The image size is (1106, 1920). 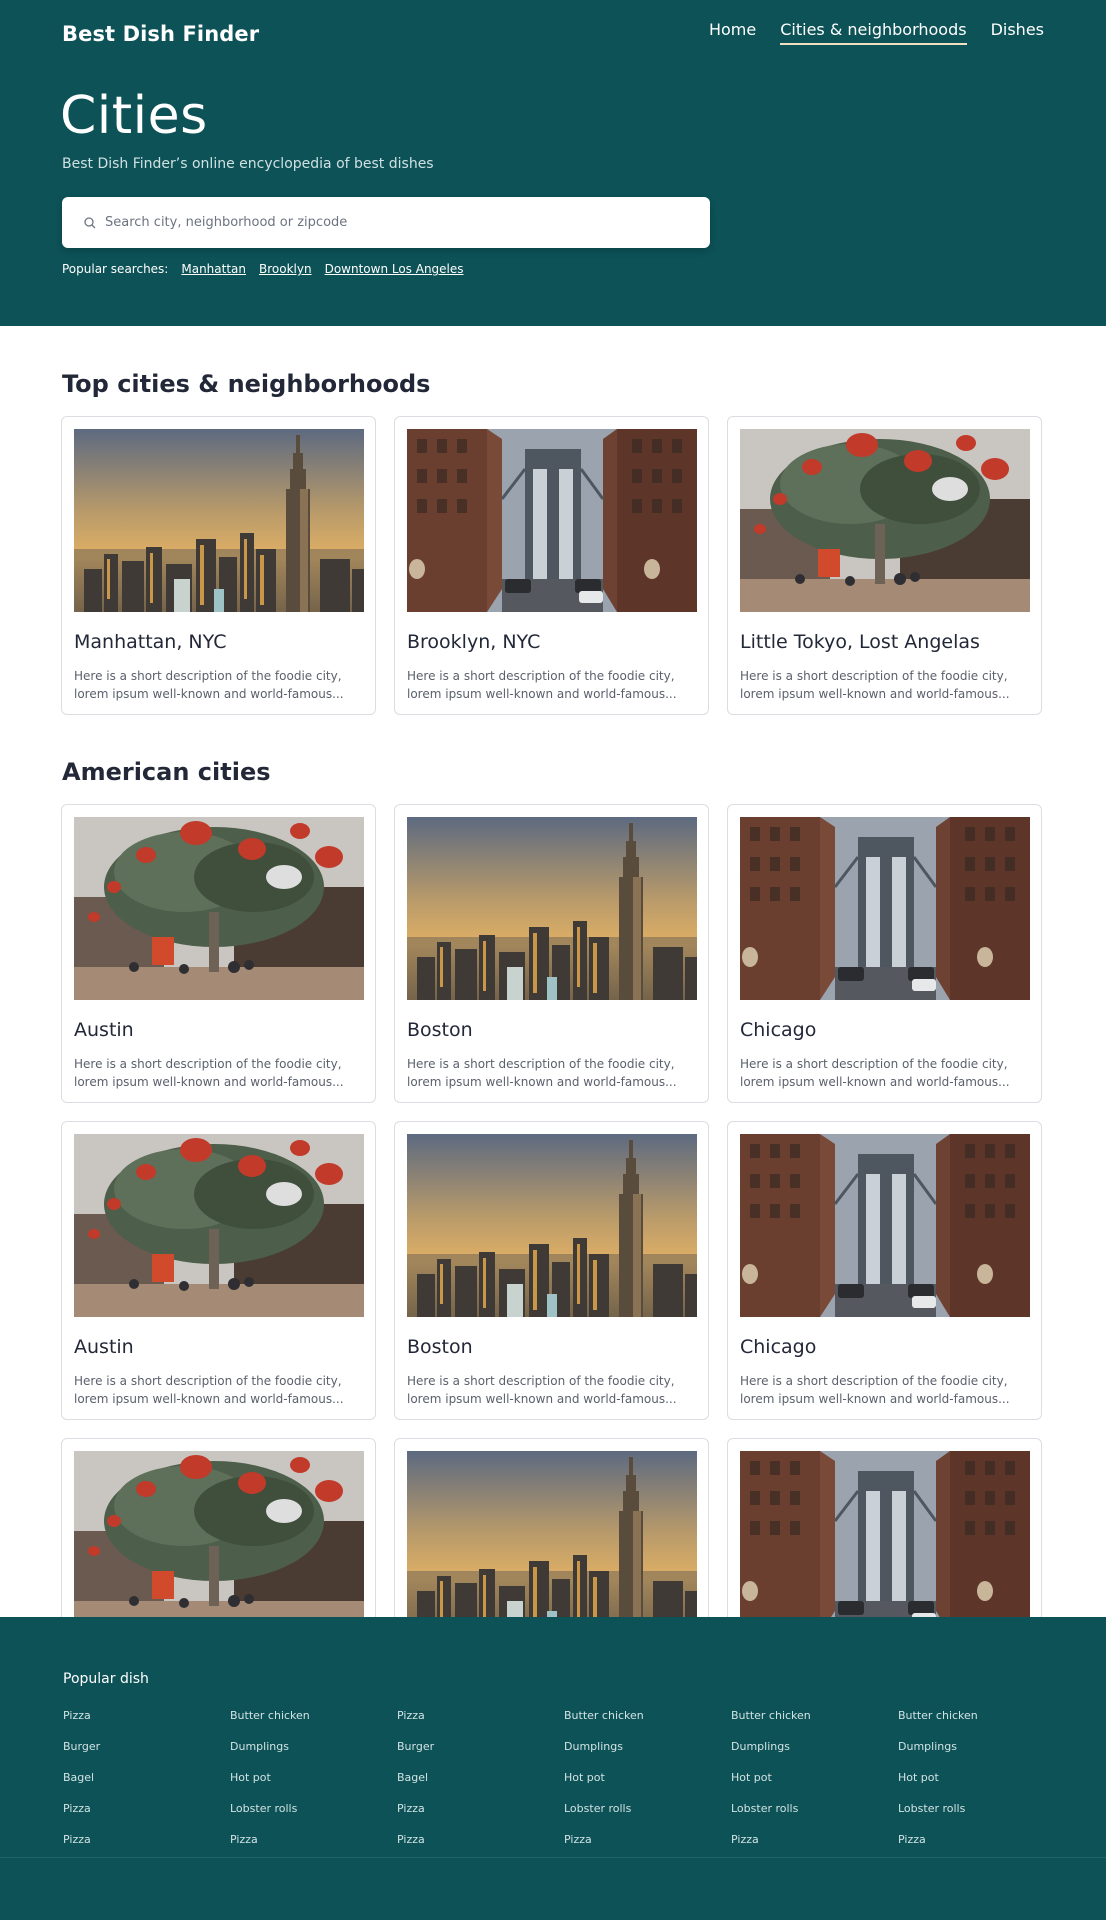 What do you see at coordinates (90, 222) in the screenshot?
I see `search-icon` at bounding box center [90, 222].